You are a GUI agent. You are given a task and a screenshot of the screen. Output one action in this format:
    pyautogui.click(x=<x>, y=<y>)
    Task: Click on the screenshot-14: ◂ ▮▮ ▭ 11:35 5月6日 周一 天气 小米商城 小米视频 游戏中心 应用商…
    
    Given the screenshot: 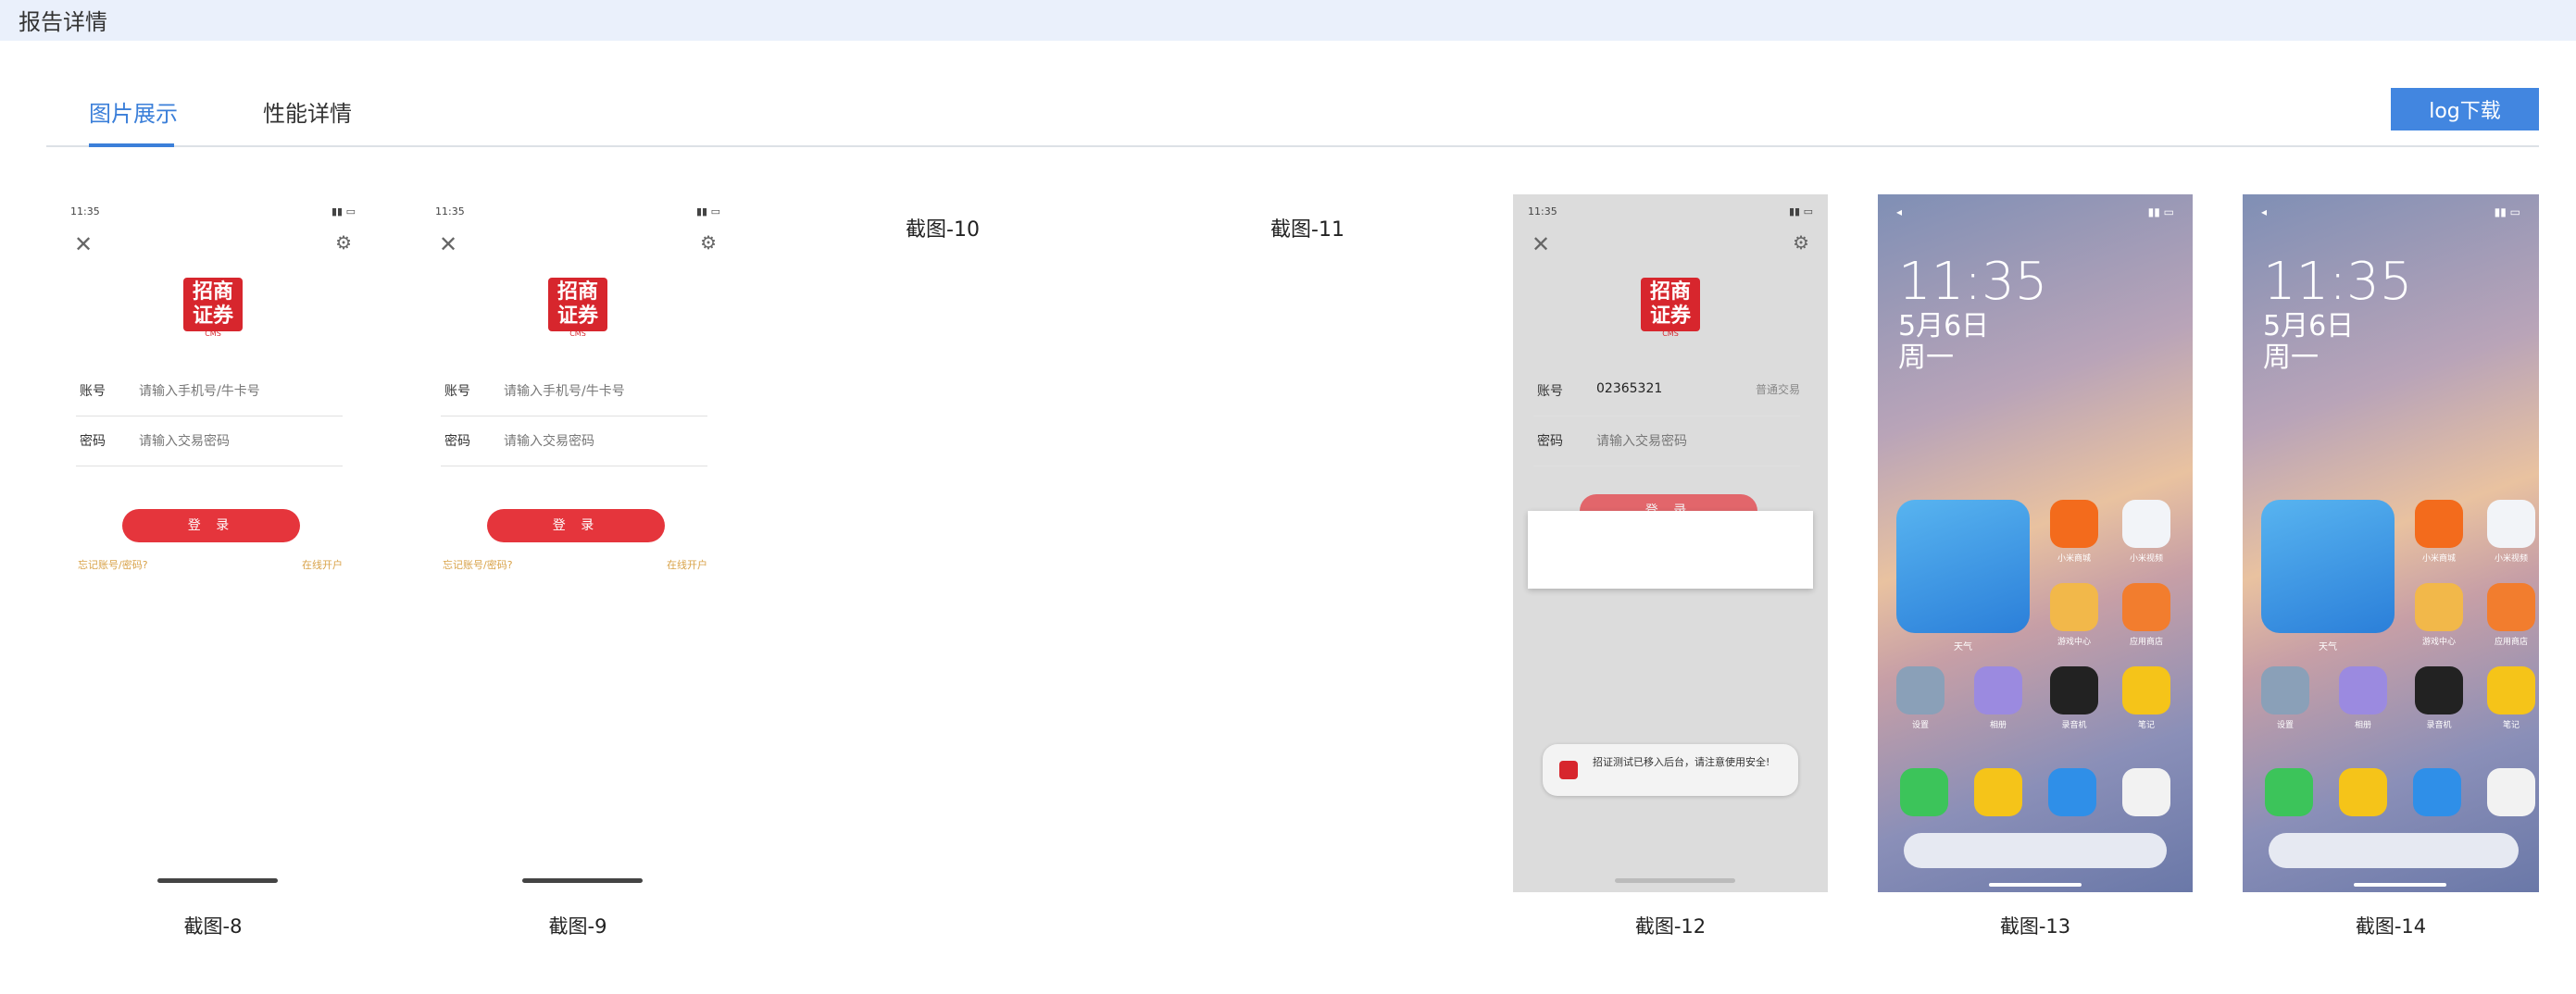 What is the action you would take?
    pyautogui.click(x=2391, y=543)
    